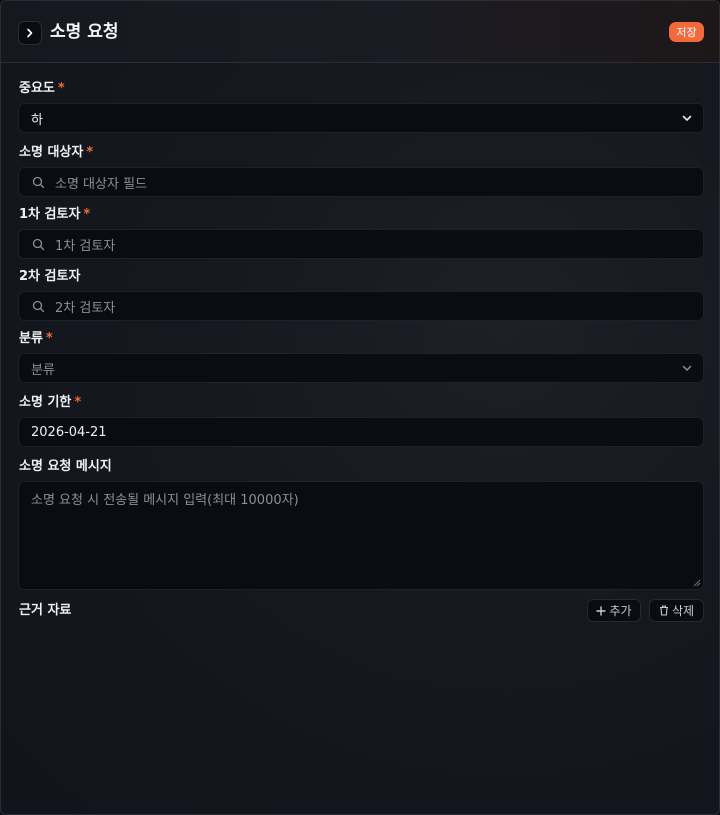  What do you see at coordinates (614, 610) in the screenshot?
I see `add-evidence-button: 추가` at bounding box center [614, 610].